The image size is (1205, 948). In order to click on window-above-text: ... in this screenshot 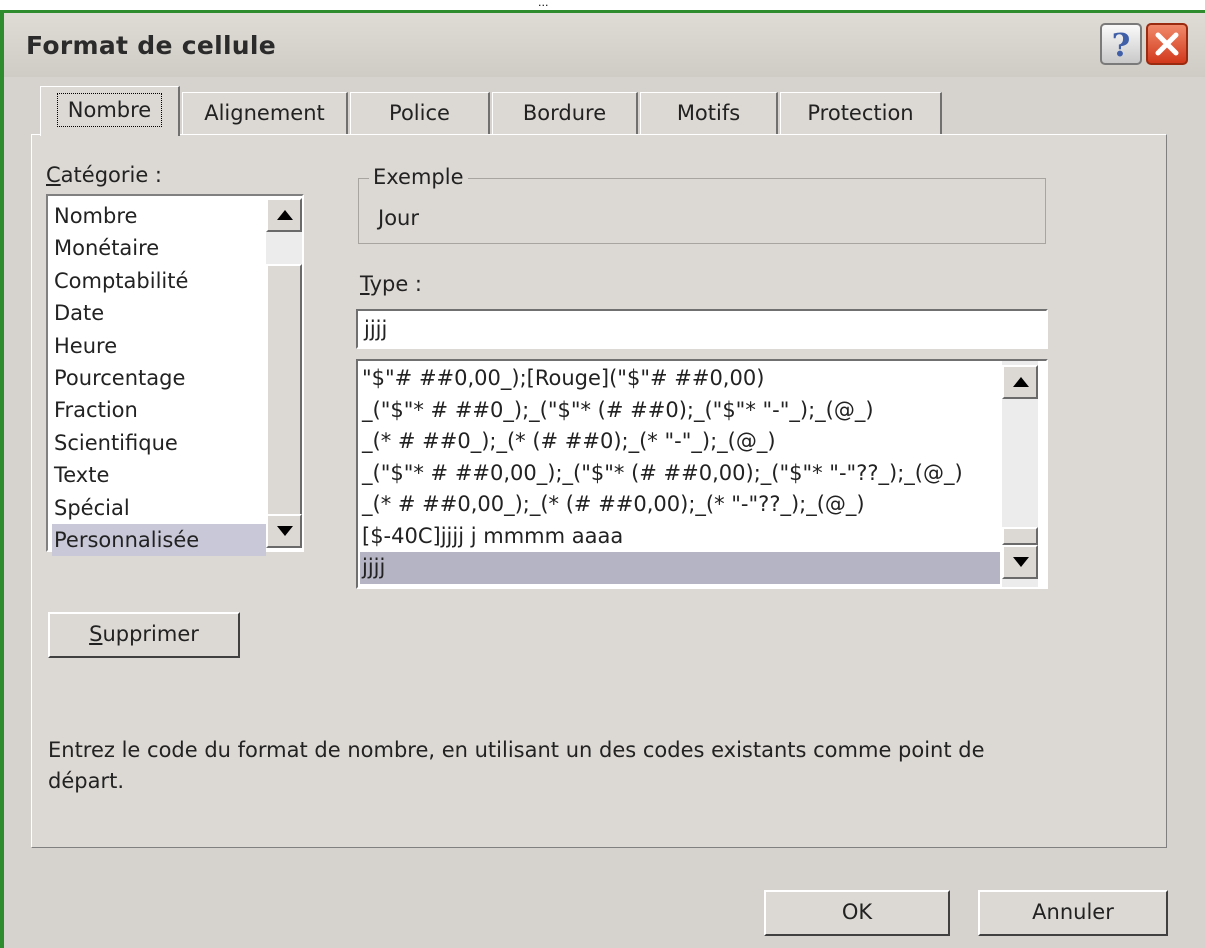, I will do `click(543, 4)`.